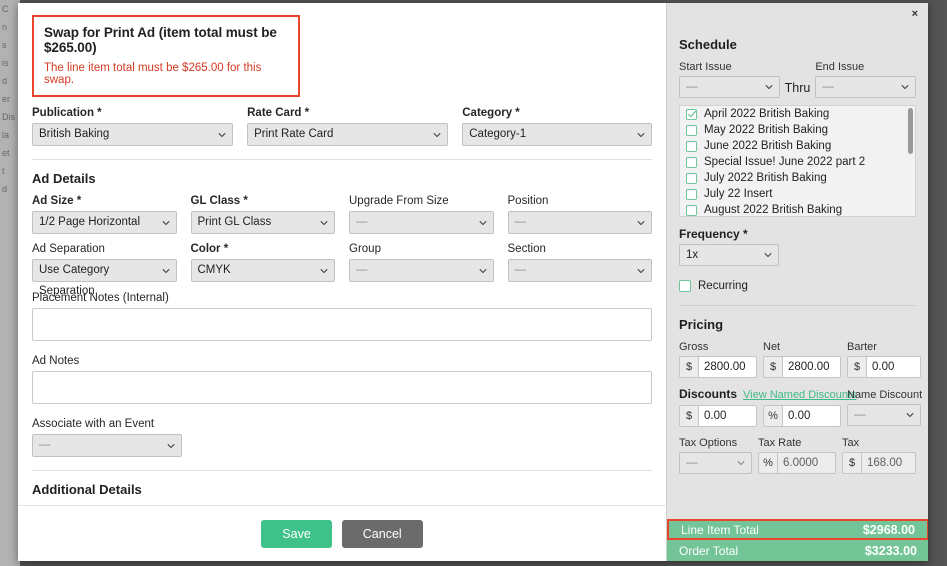 Image resolution: width=947 pixels, height=566 pixels. Describe the element at coordinates (342, 387) in the screenshot. I see `ad-notes-textarea` at that location.